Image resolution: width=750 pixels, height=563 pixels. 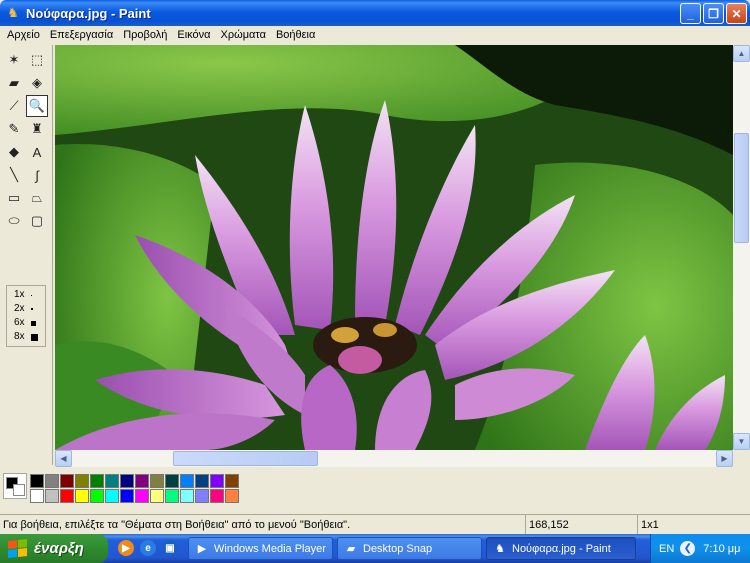 I want to click on media-player-quicklaunch-icon: ▶, so click(x=126, y=548).